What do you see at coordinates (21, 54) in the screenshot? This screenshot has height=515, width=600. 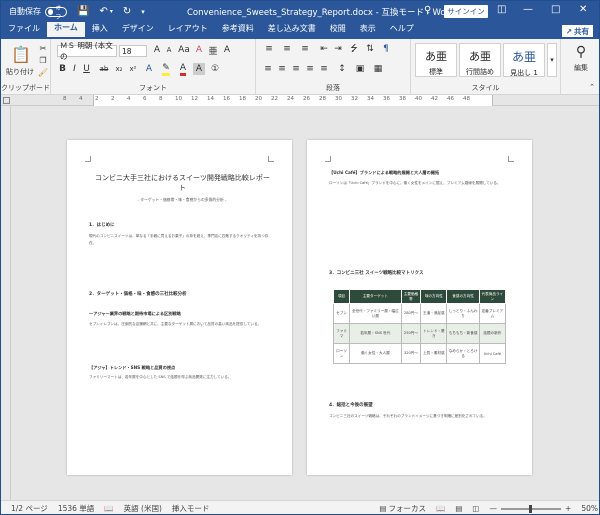 I see `paste-icon: 📋` at bounding box center [21, 54].